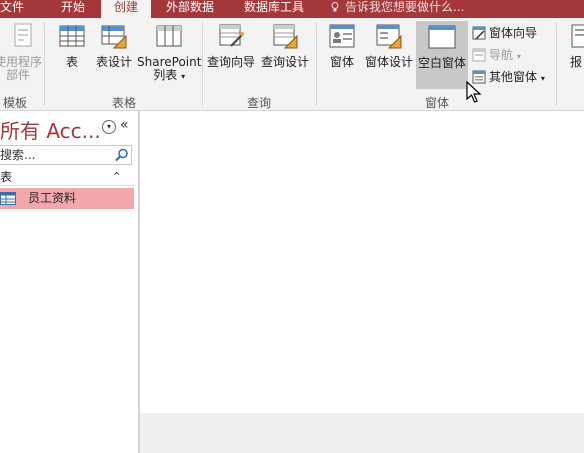  Describe the element at coordinates (124, 103) in the screenshot. I see `group-label-tables: 表格` at that location.